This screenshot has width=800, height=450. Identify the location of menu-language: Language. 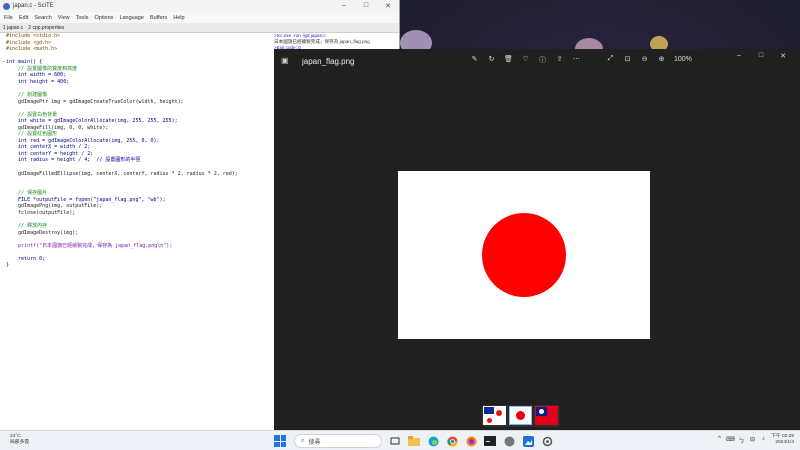
(131, 18).